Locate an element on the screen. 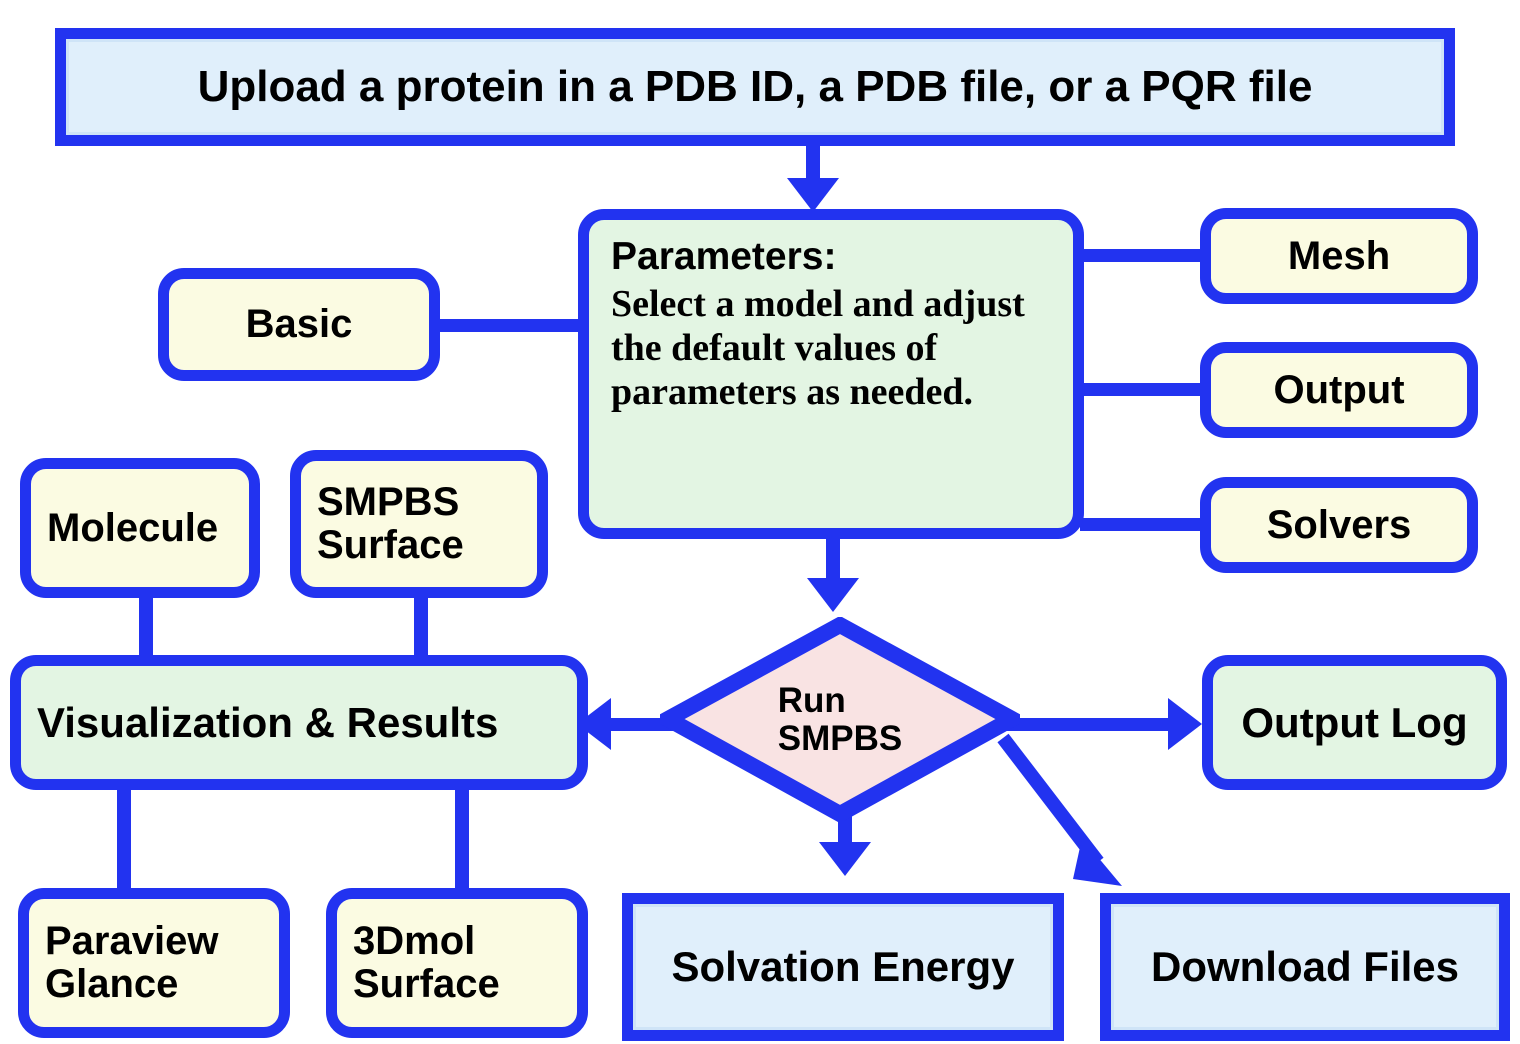 The width and height of the screenshot is (1520, 1044). node-visualization-results-label: Visualization & Results is located at coordinates (268, 722).